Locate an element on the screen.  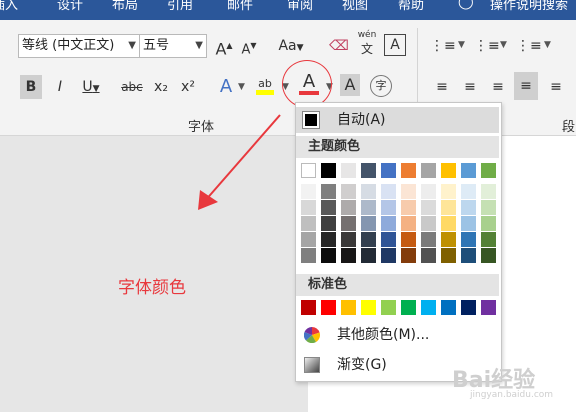
text-effects-button: A is located at coordinates (226, 87).